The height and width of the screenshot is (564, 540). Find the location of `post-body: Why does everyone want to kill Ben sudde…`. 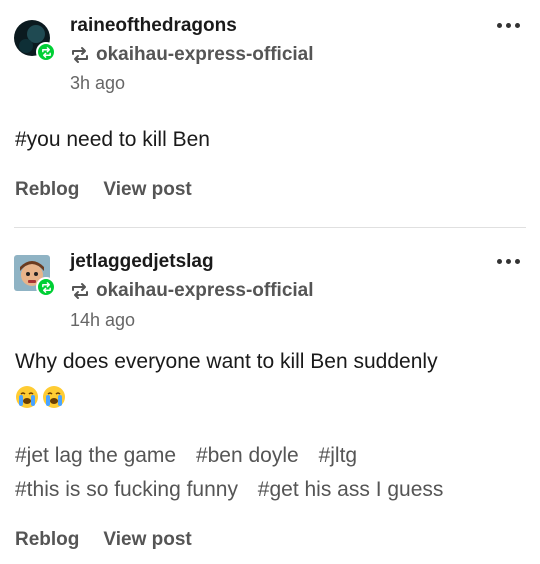

post-body: Why does everyone want to kill Ben sudde… is located at coordinates (226, 361).